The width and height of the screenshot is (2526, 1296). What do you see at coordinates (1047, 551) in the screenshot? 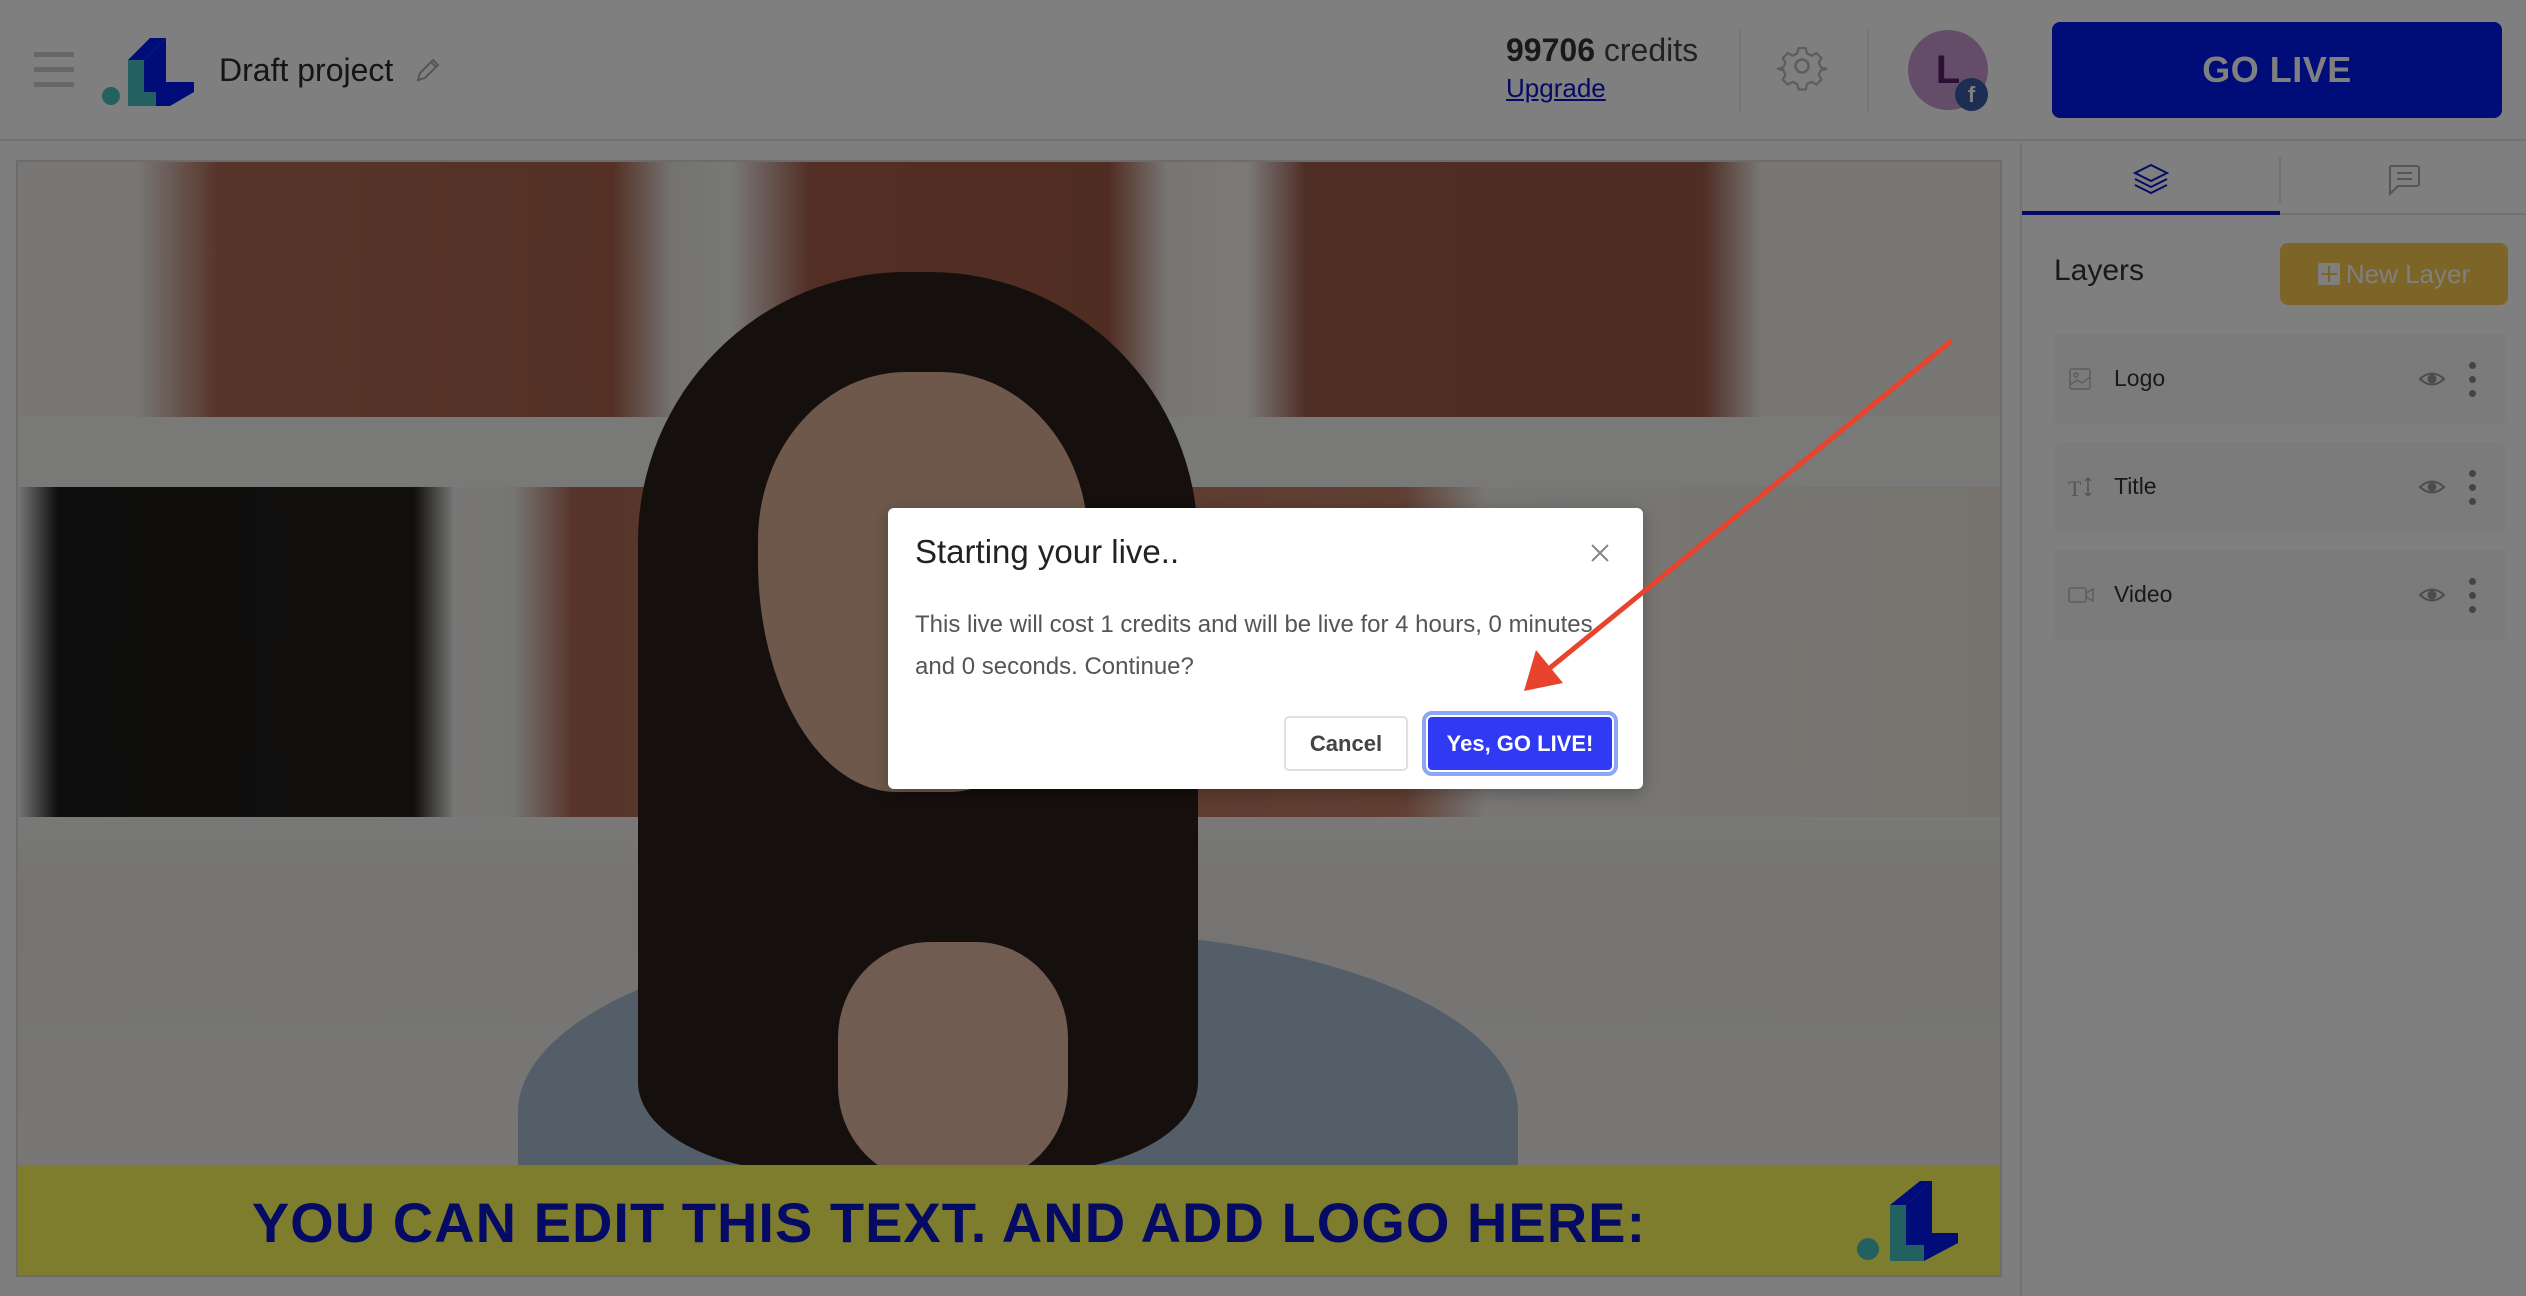
I see `dialog-title: Starting your live..` at bounding box center [1047, 551].